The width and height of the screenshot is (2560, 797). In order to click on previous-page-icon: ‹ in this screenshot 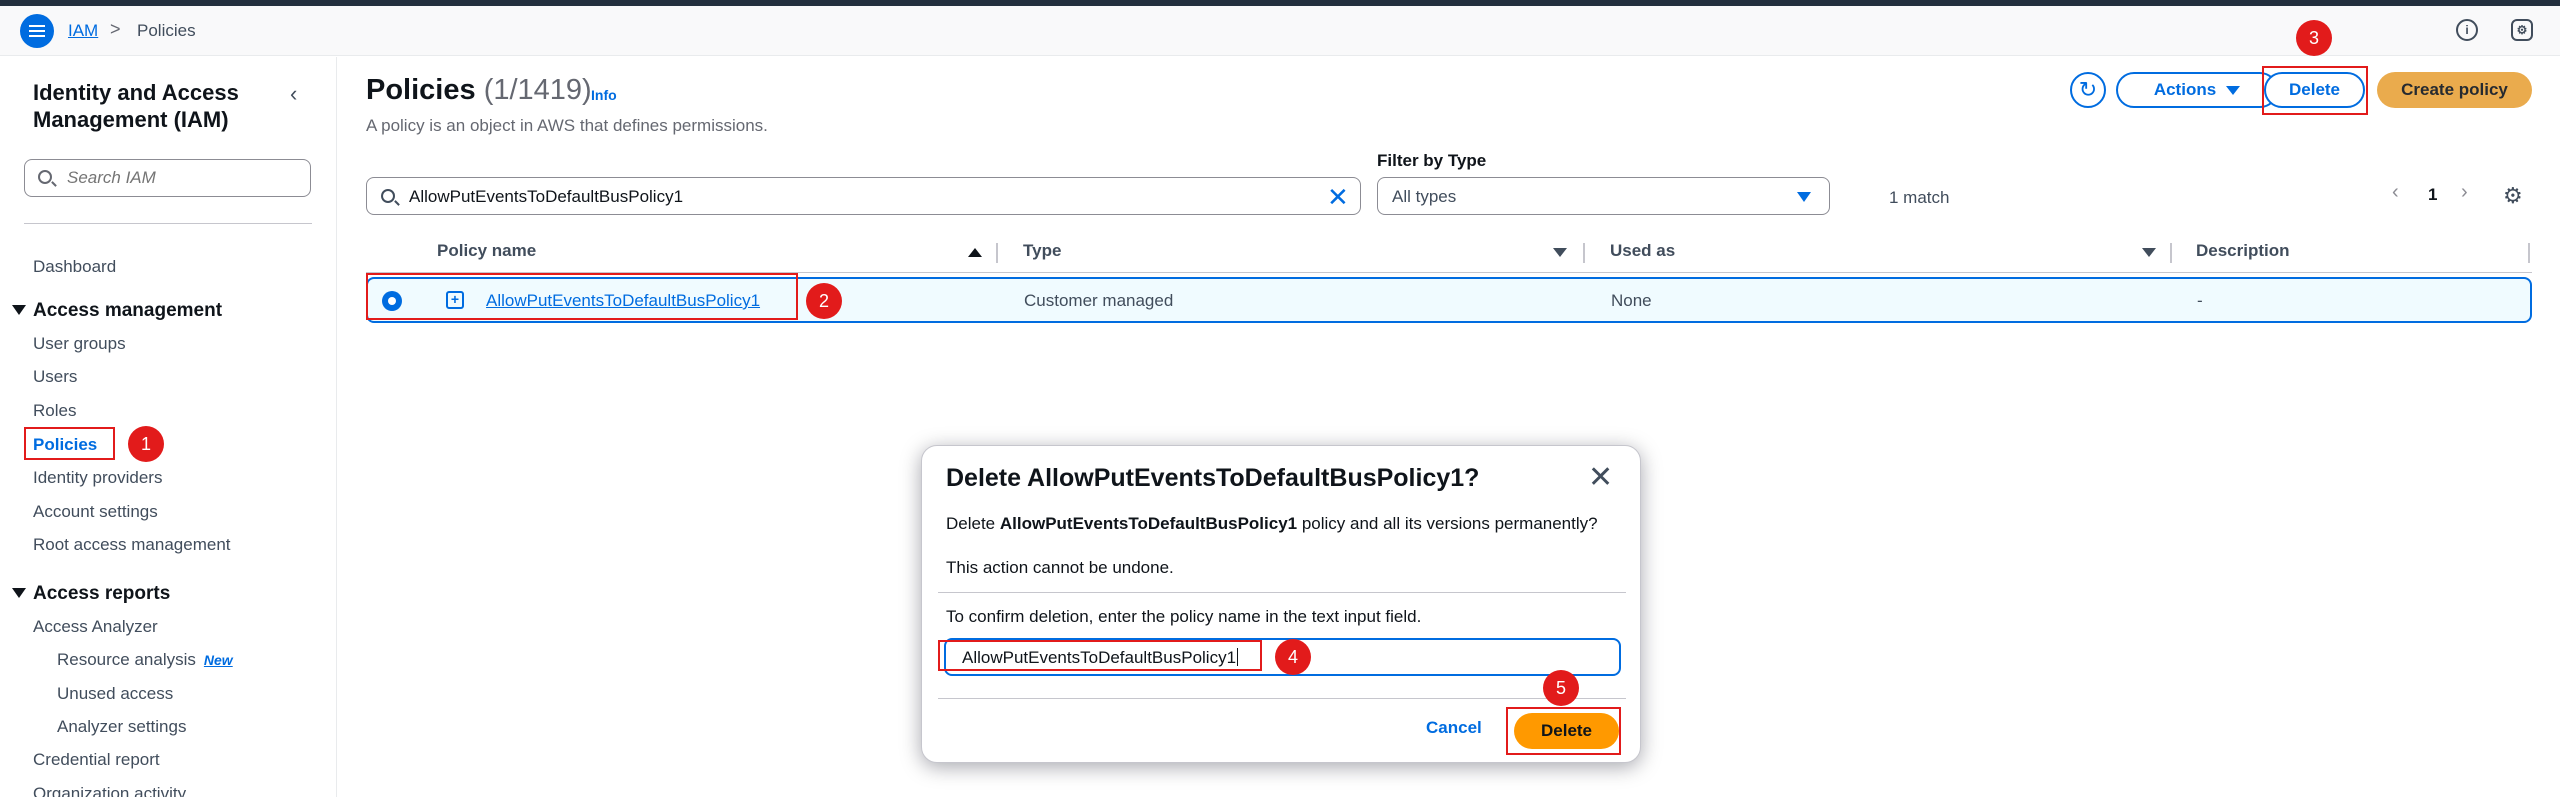, I will do `click(2395, 192)`.